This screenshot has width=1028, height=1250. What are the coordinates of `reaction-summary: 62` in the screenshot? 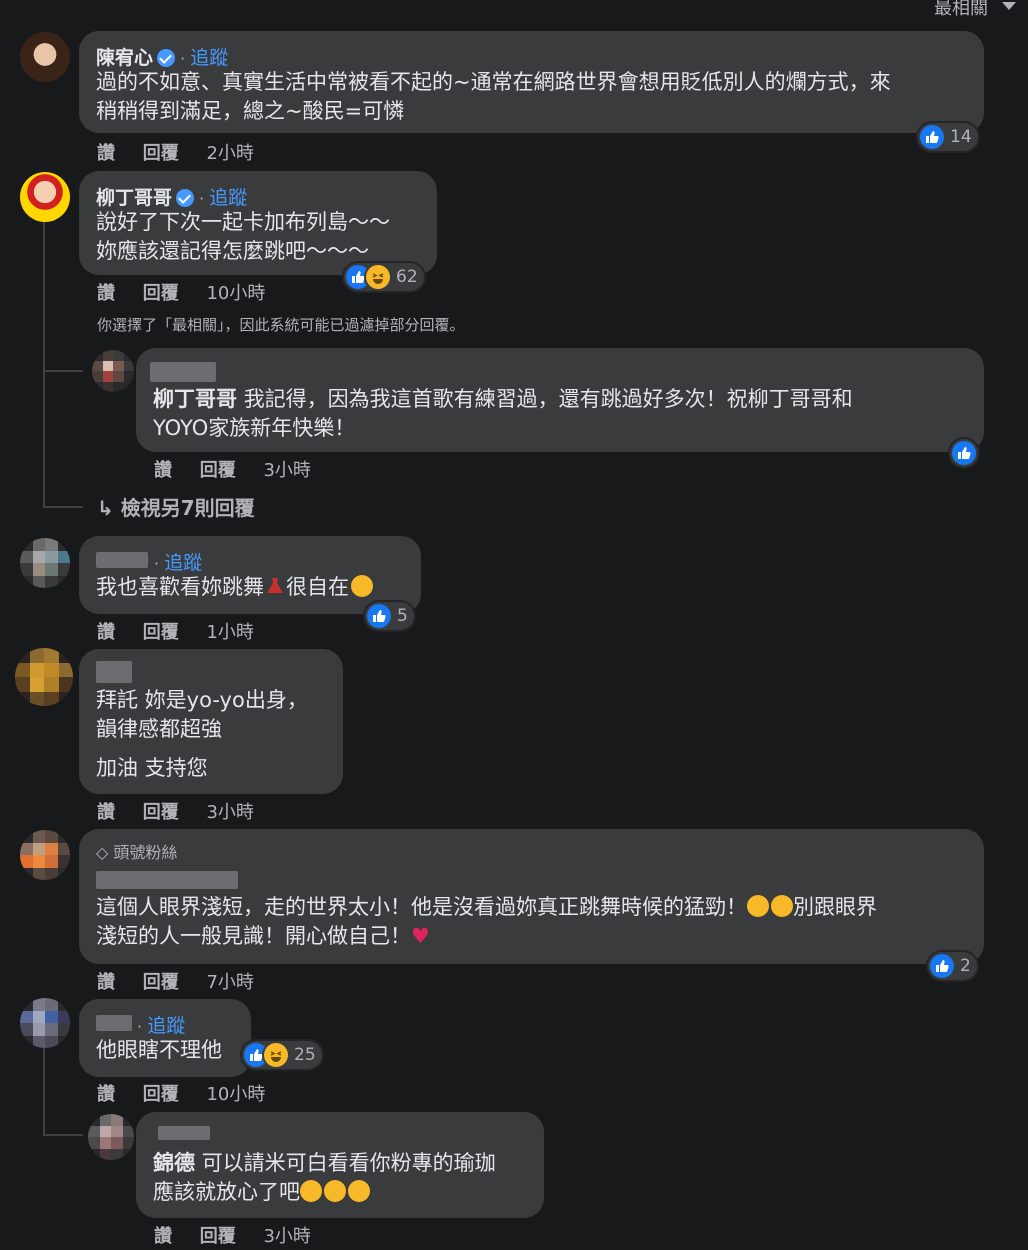 It's located at (384, 277).